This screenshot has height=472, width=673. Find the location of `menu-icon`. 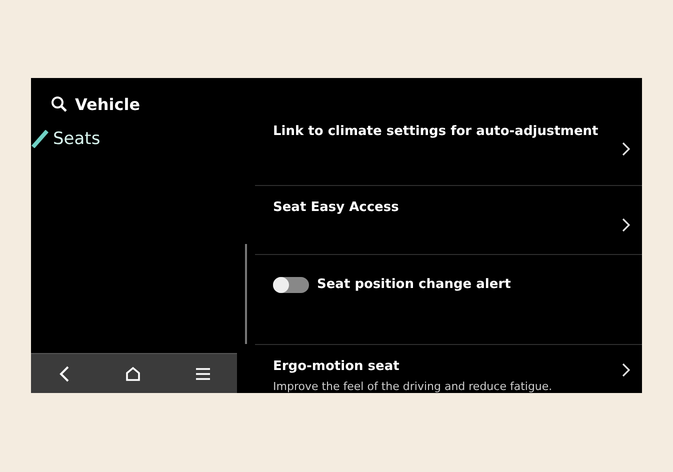

menu-icon is located at coordinates (203, 374).